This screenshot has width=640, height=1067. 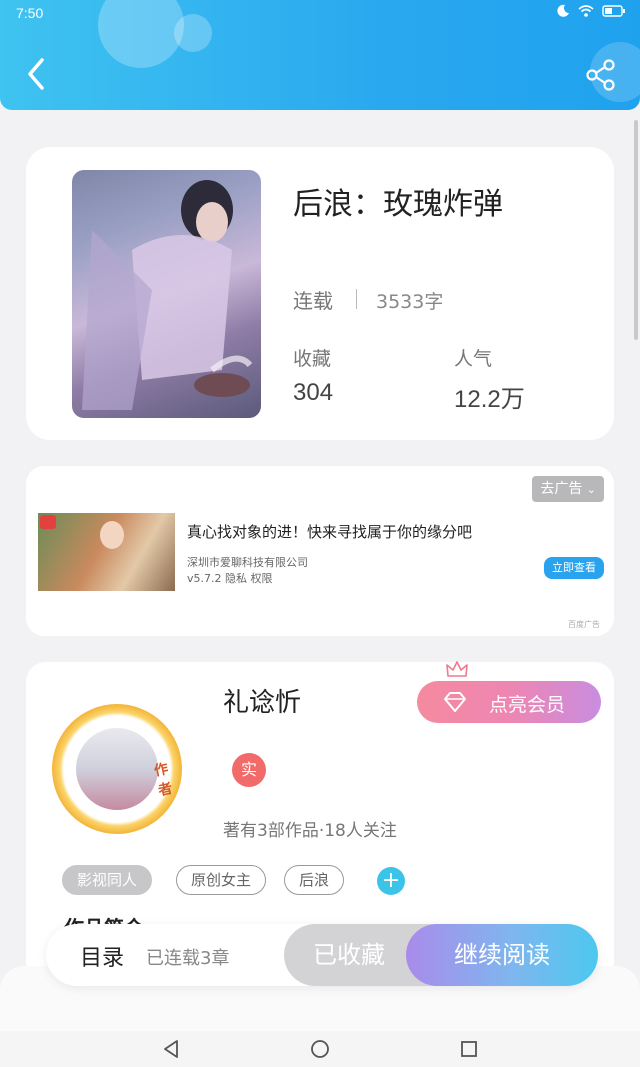 I want to click on author-avatar: 作者, so click(x=117, y=769).